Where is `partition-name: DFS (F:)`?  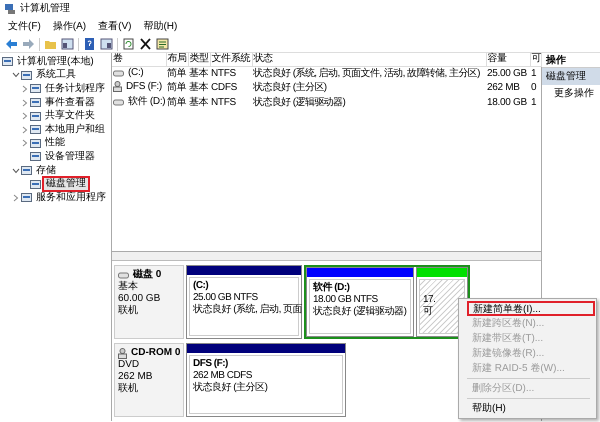
partition-name: DFS (F:) is located at coordinates (210, 364).